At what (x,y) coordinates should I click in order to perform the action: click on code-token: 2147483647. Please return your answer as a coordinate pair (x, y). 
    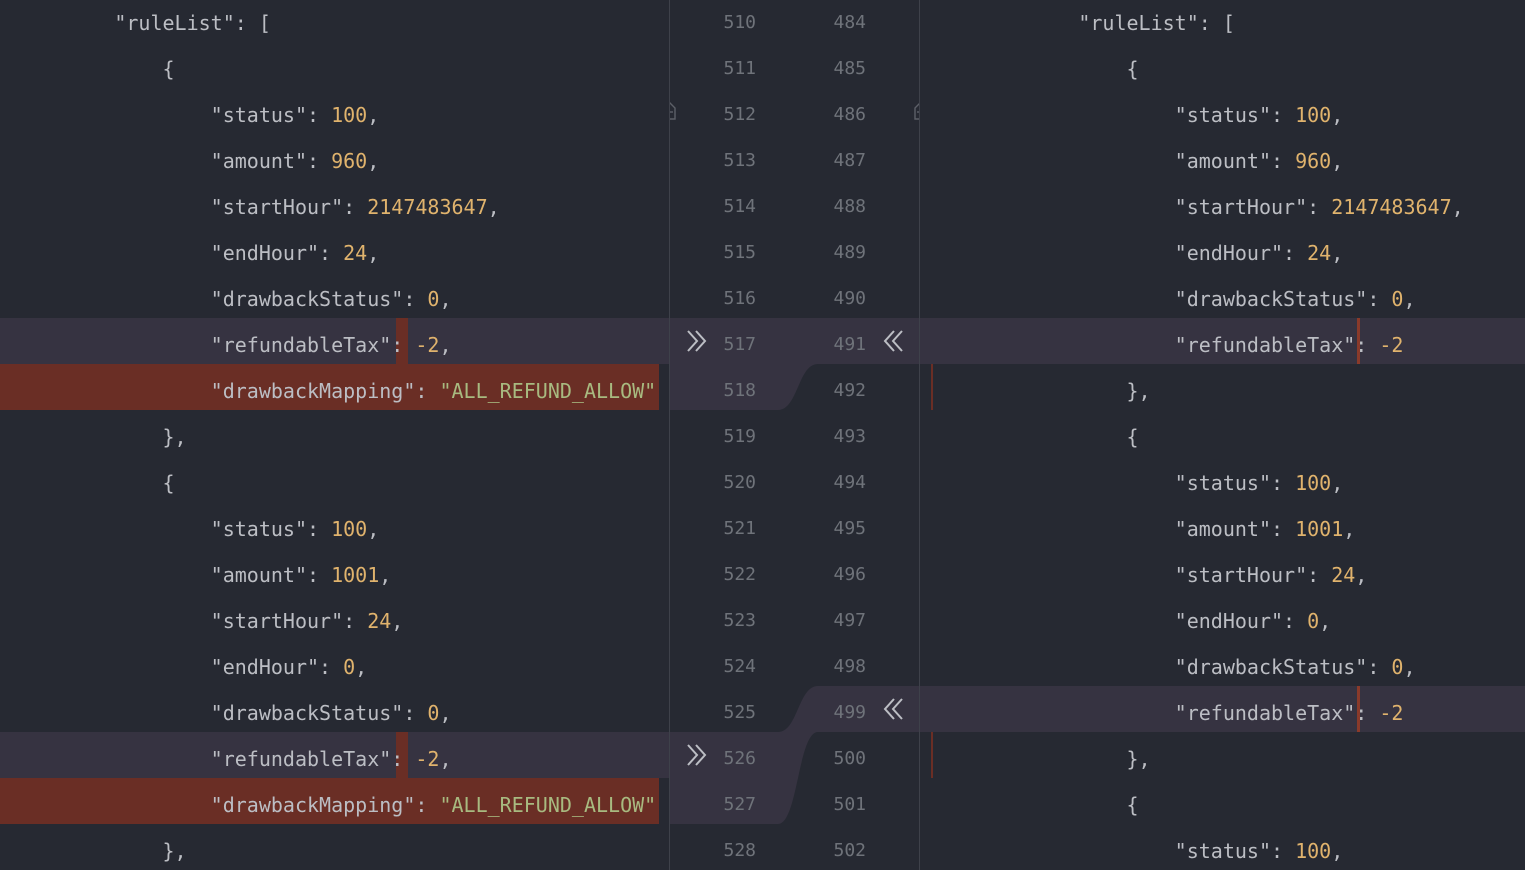
    Looking at the image, I should click on (1391, 207).